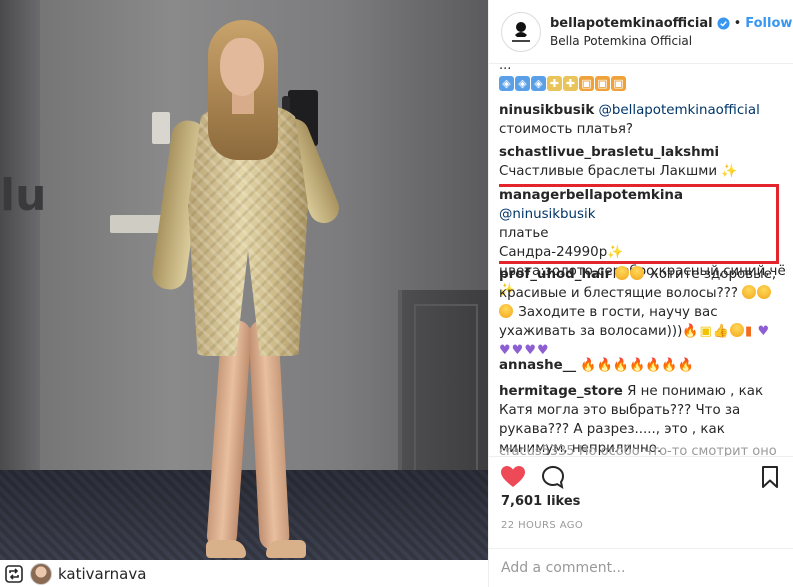  I want to click on profile-avatar, so click(521, 31).